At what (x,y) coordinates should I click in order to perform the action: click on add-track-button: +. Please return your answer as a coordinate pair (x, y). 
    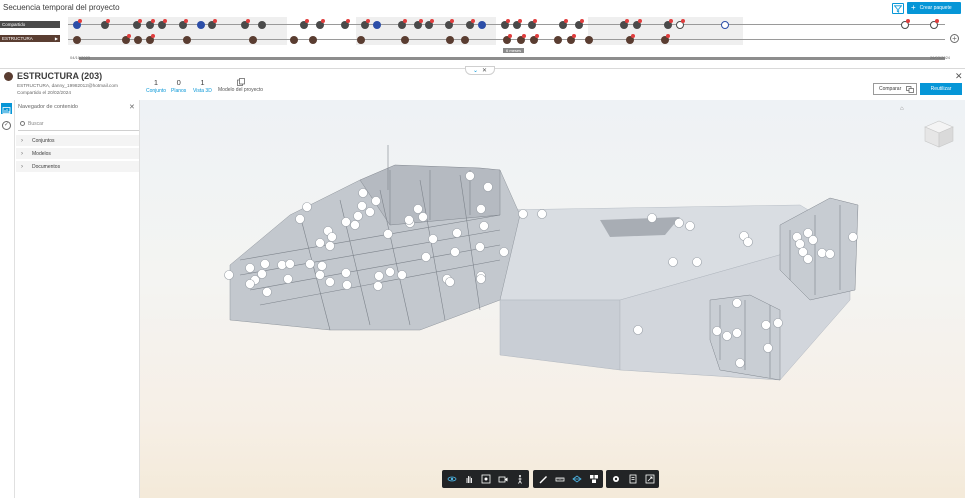
    Looking at the image, I should click on (954, 38).